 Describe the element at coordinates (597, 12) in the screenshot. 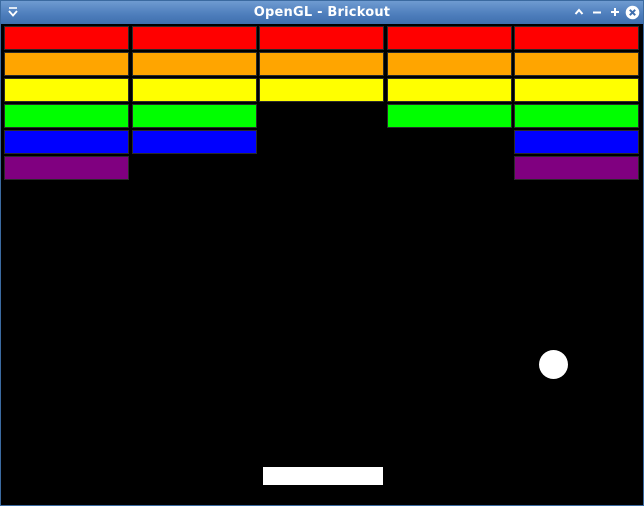

I see `minimize-icon` at that location.